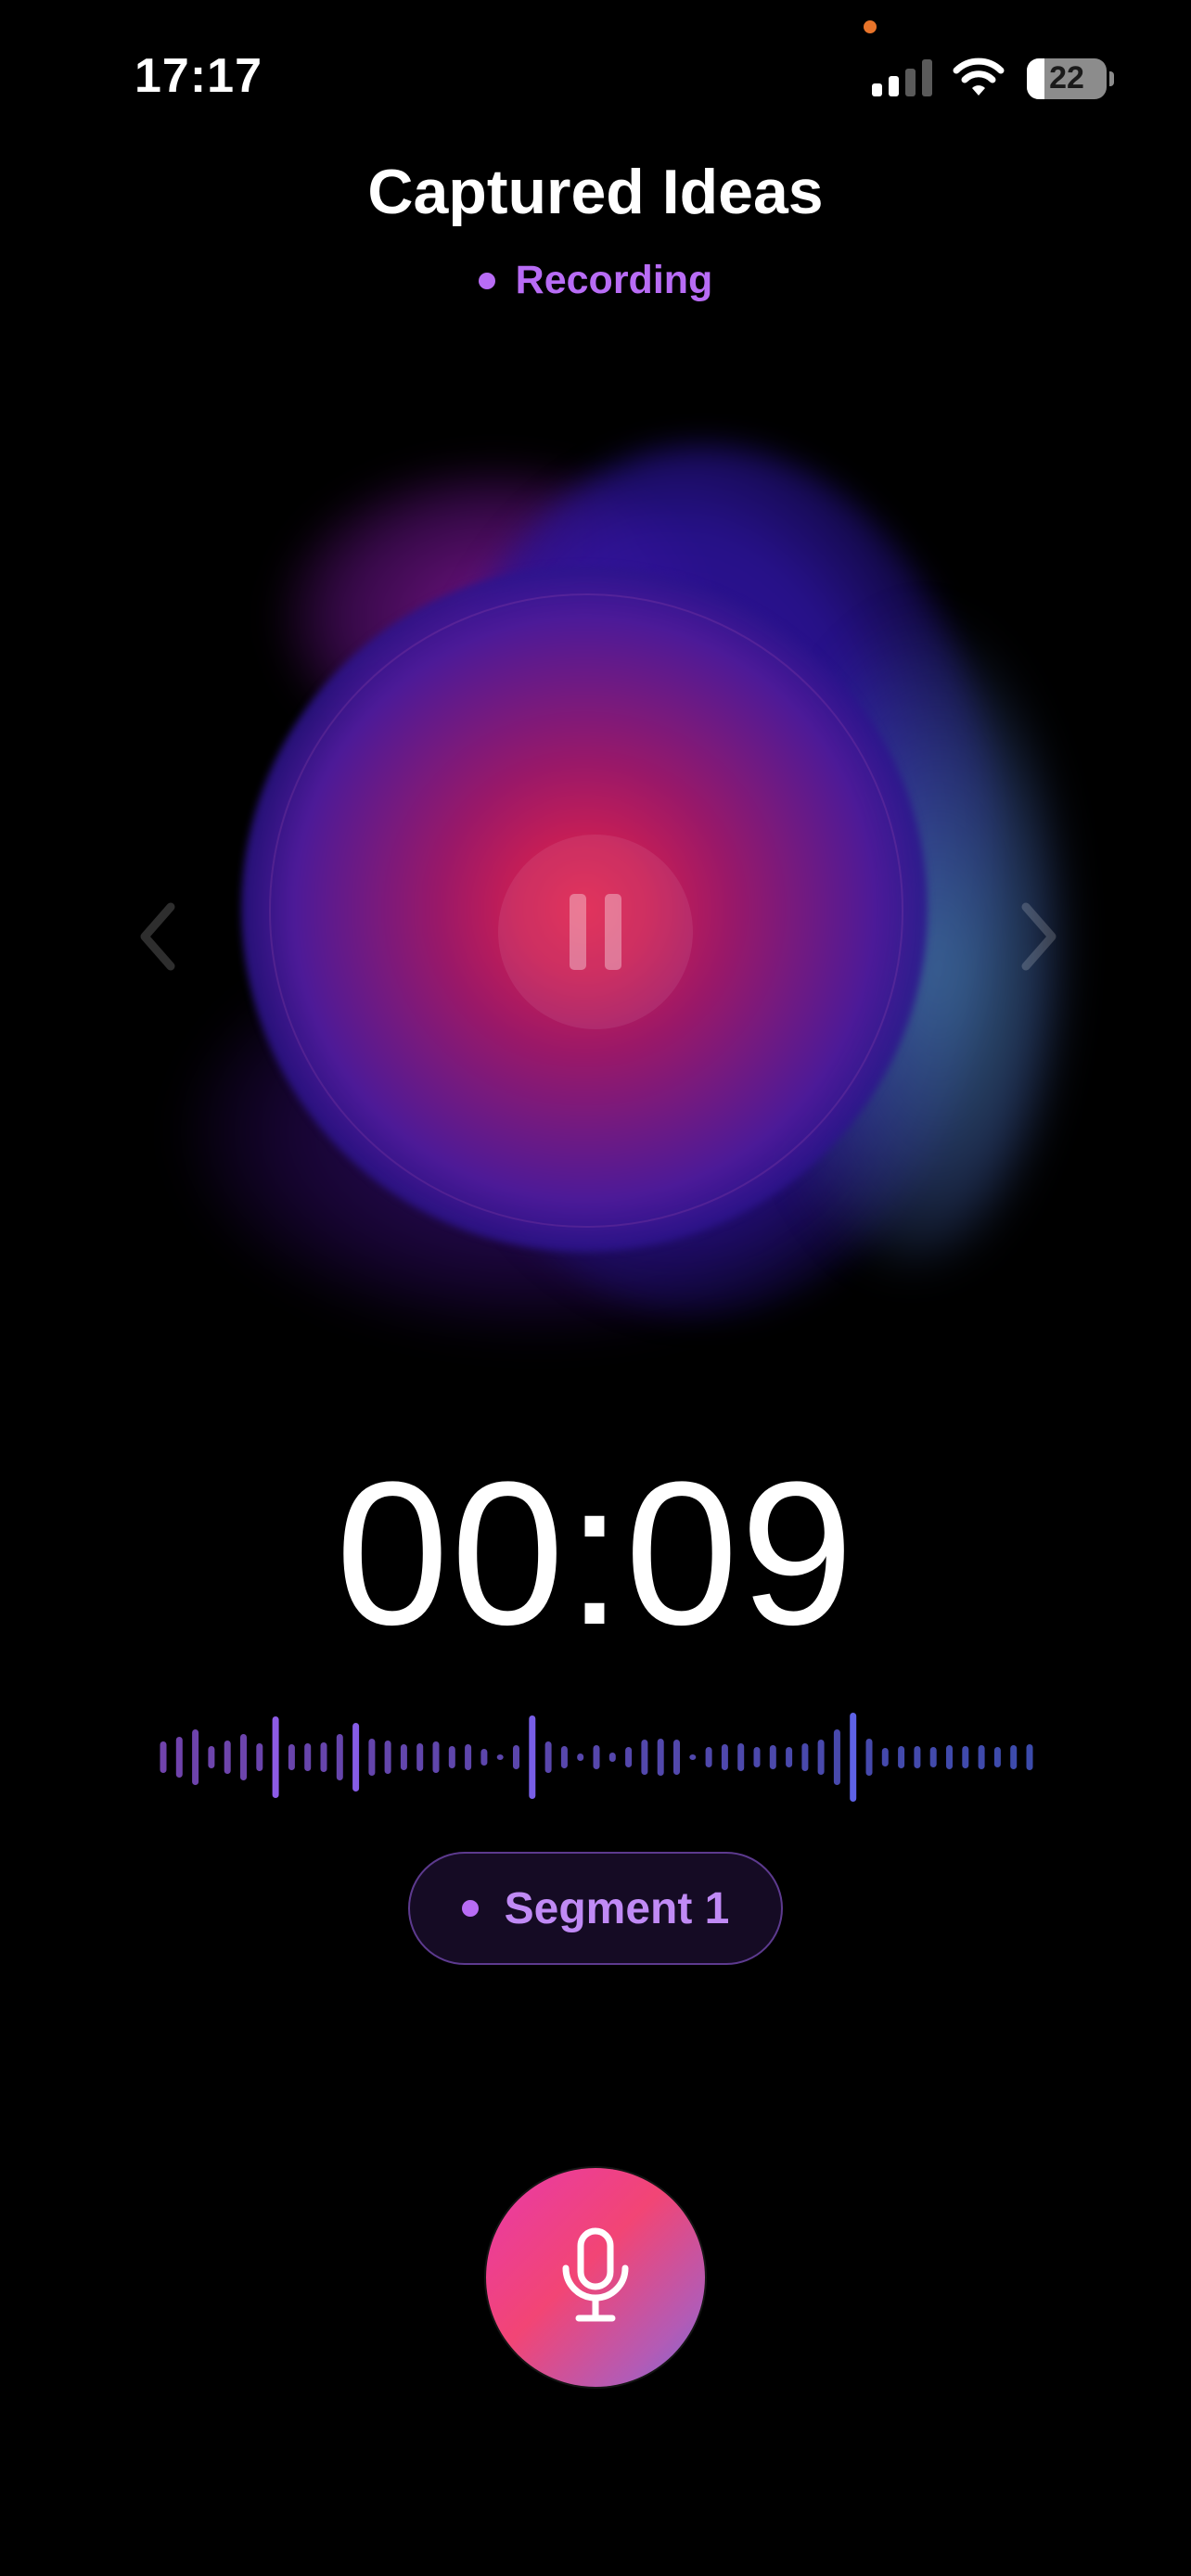 The image size is (1191, 2576). I want to click on microphone-button, so click(595, 2277).